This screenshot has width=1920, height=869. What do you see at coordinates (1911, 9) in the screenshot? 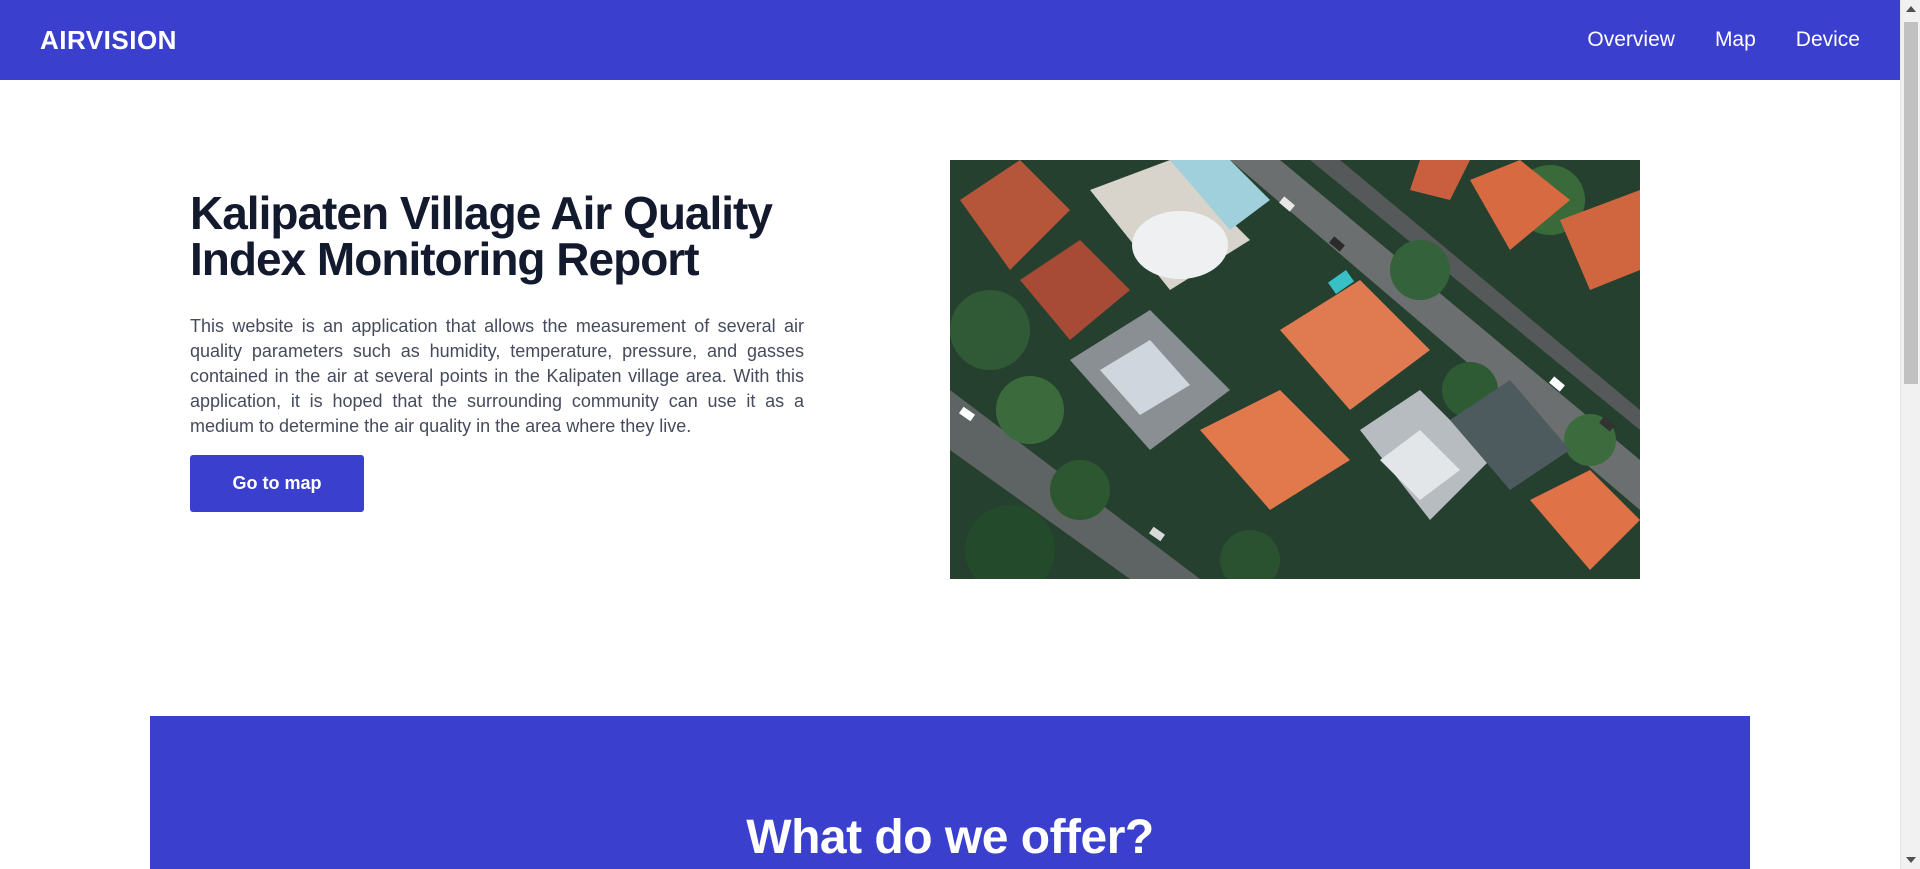
I see `scroll-up-arrow-icon` at bounding box center [1911, 9].